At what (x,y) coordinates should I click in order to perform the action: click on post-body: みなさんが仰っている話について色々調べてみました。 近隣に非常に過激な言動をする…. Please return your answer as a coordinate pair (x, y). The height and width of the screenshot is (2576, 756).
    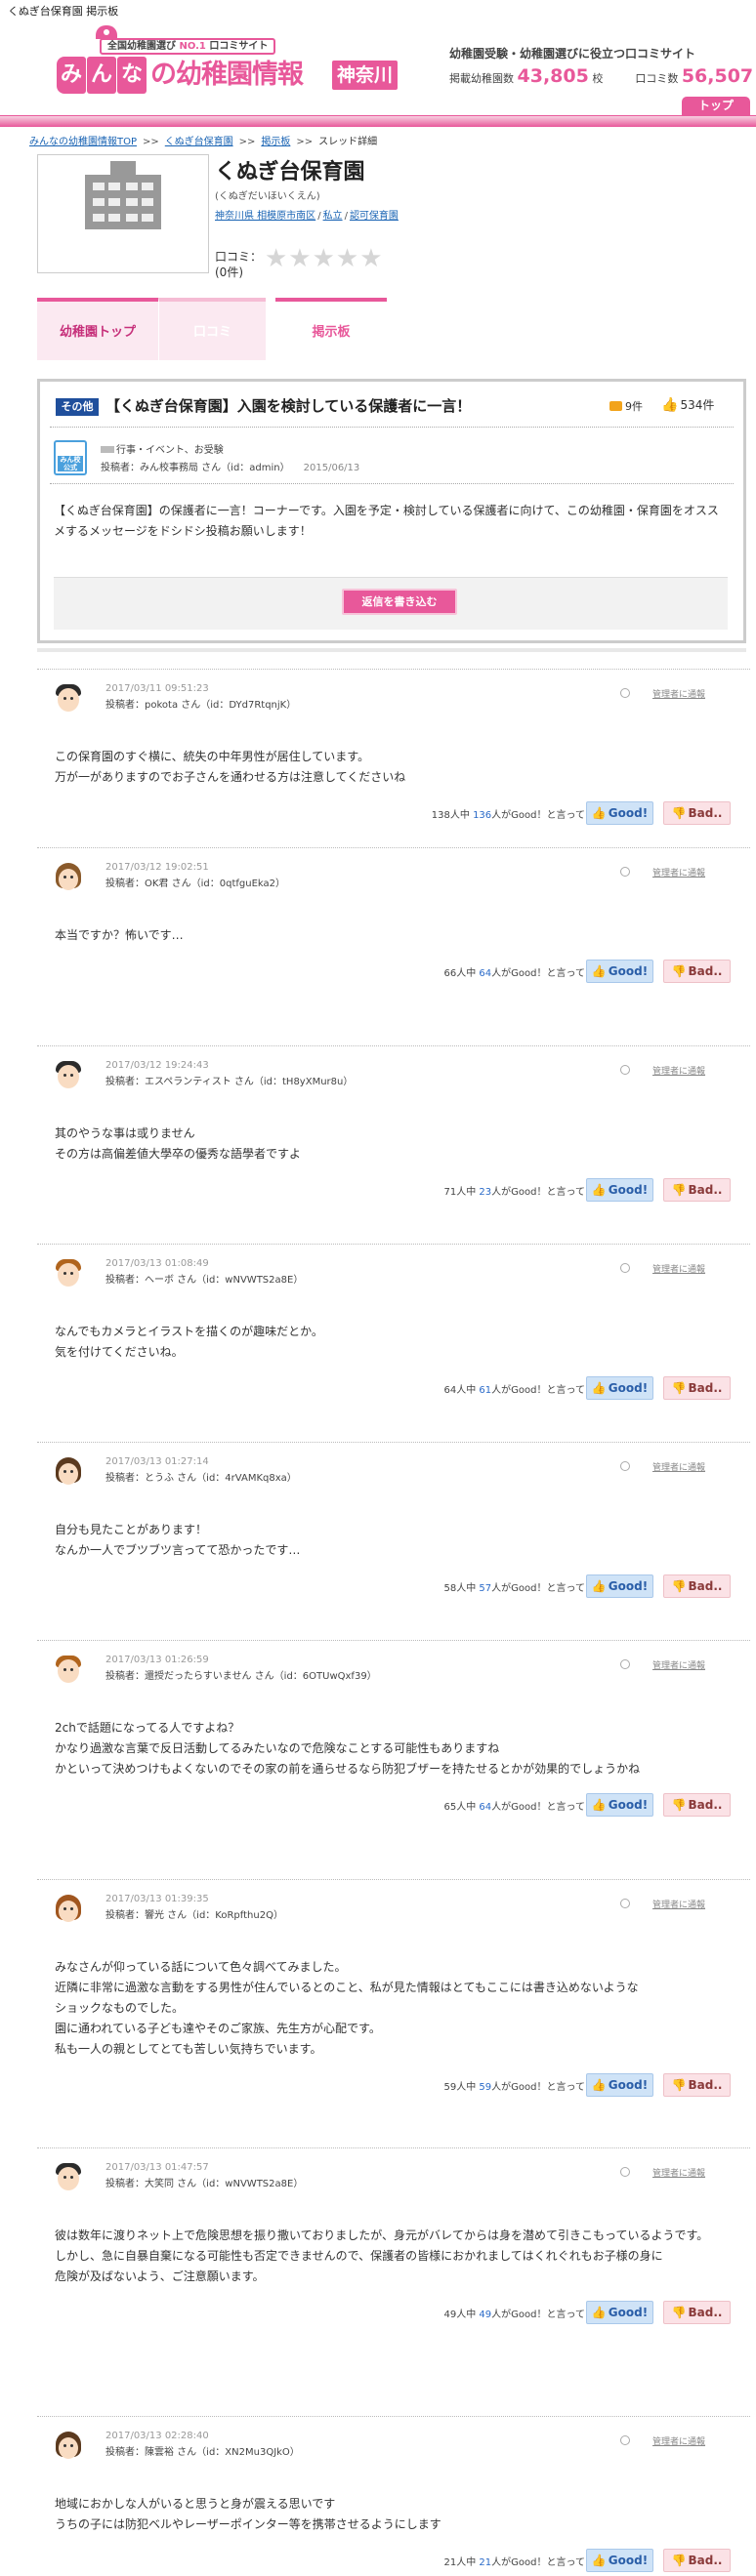
    Looking at the image, I should click on (347, 2008).